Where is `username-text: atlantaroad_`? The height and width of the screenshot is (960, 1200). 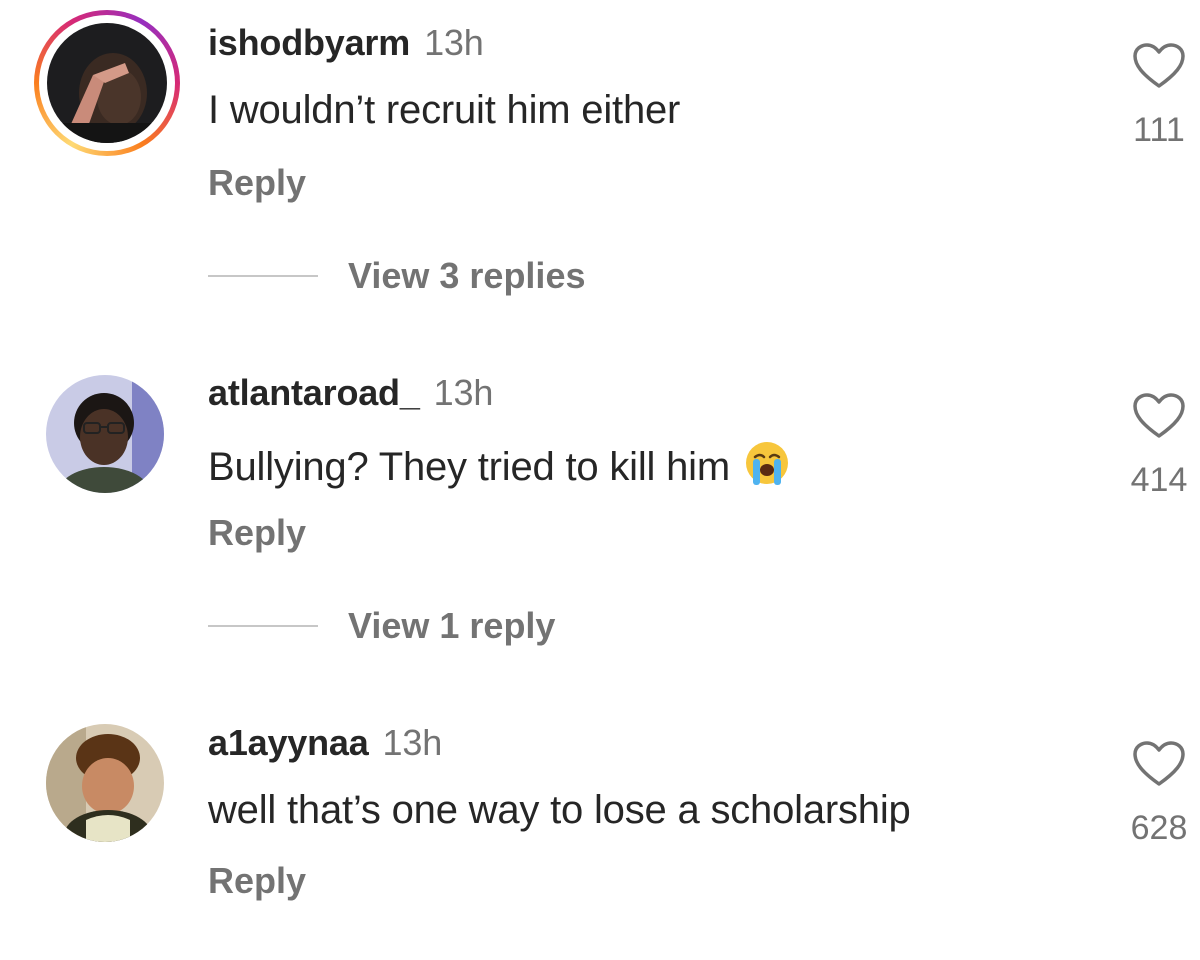 username-text: atlantaroad_ is located at coordinates (314, 392).